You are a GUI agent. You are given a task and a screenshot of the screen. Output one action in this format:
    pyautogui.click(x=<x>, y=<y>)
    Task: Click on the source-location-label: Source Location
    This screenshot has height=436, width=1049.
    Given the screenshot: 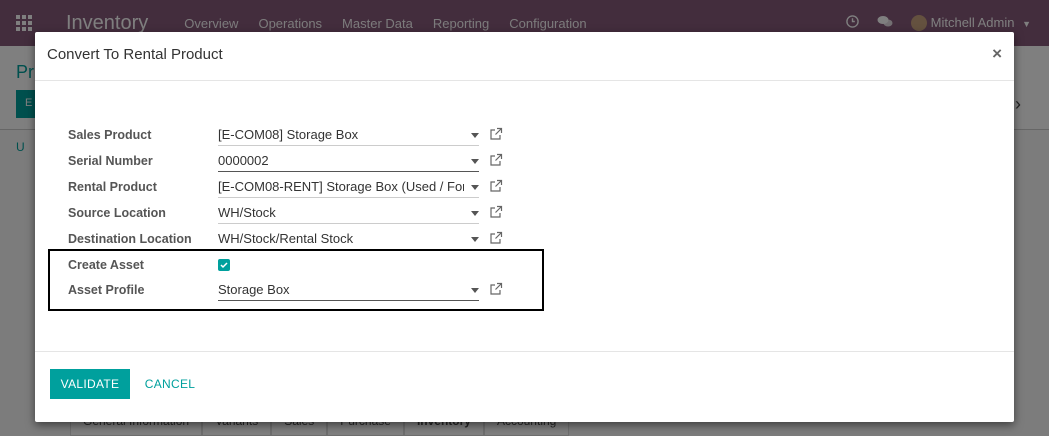 What is the action you would take?
    pyautogui.click(x=117, y=213)
    